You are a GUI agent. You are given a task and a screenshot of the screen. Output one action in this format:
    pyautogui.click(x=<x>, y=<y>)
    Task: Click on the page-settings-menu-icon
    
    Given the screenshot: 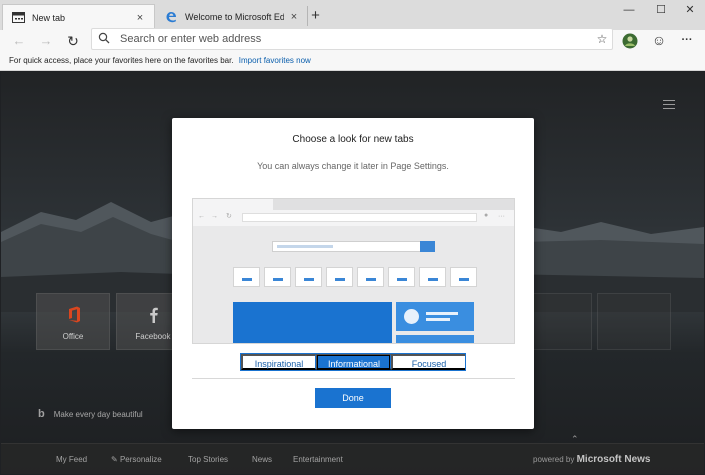 What is the action you would take?
    pyautogui.click(x=669, y=106)
    